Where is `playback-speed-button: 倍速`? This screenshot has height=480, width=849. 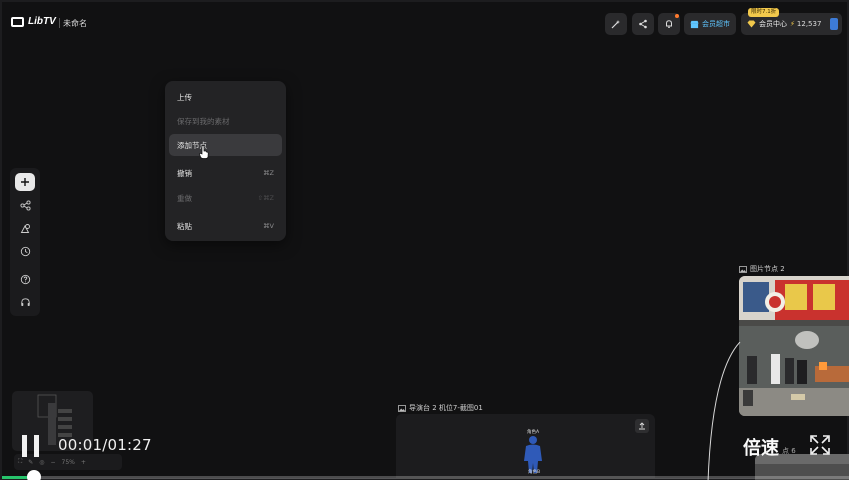 playback-speed-button: 倍速 is located at coordinates (761, 447).